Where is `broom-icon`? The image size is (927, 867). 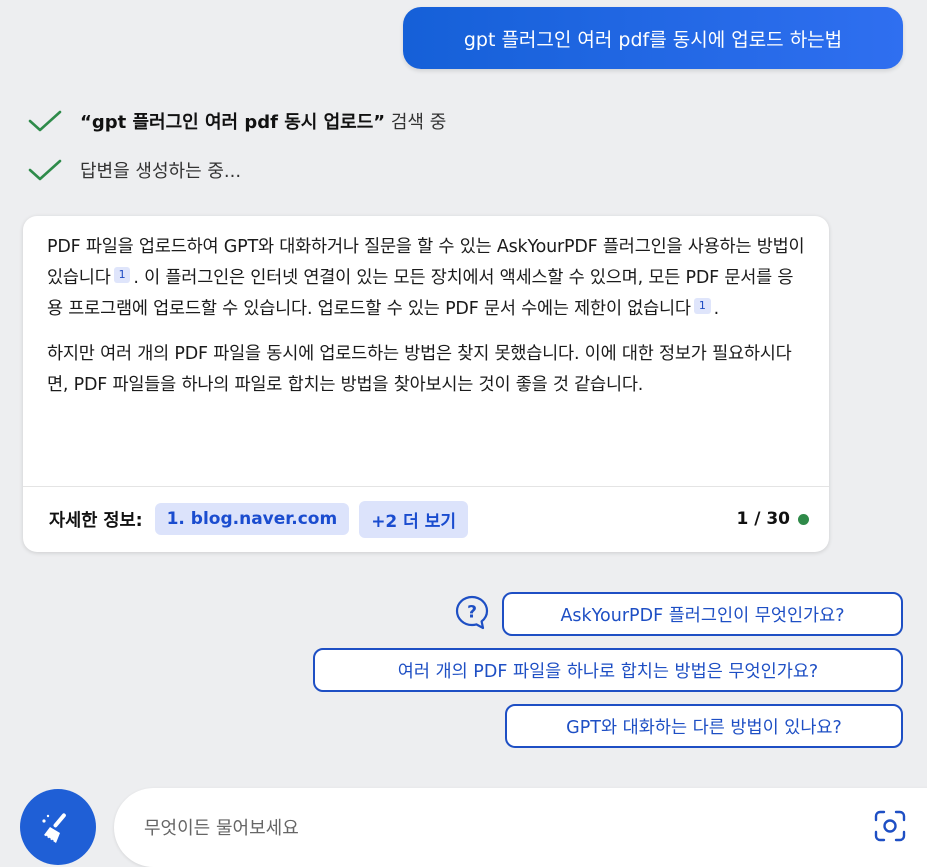 broom-icon is located at coordinates (54, 829).